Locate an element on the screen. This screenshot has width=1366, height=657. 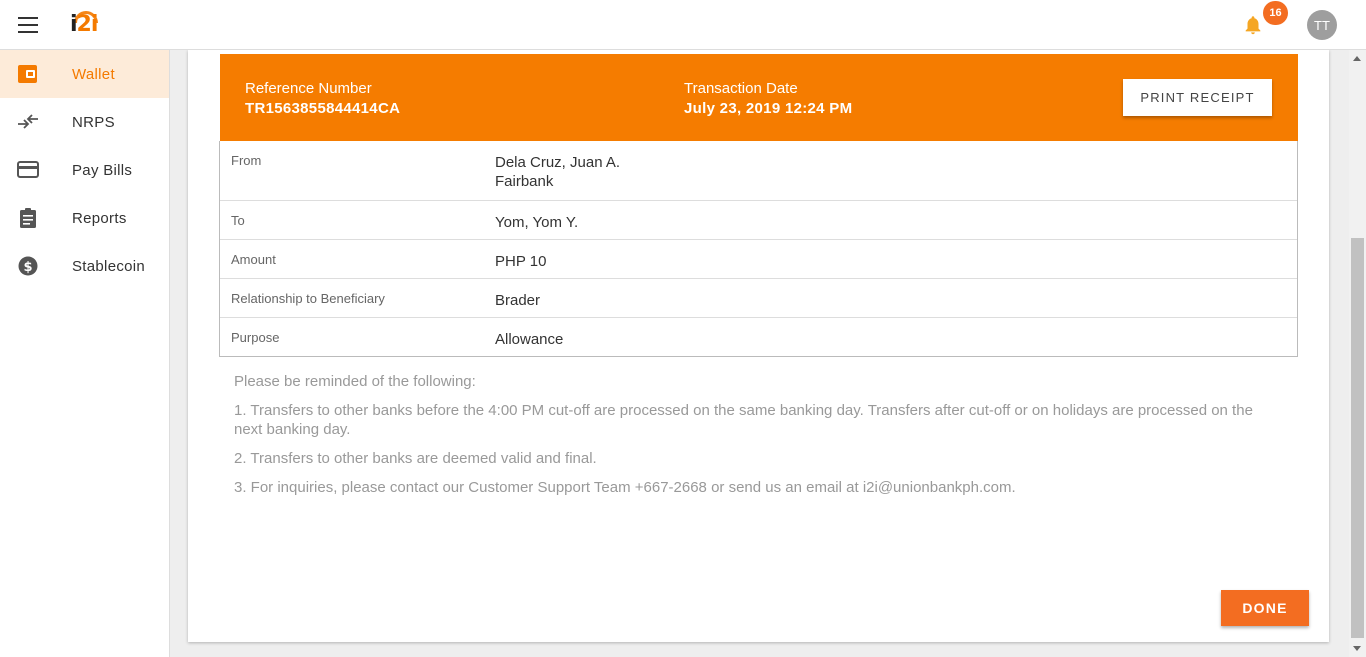
avatar: TT is located at coordinates (1322, 25).